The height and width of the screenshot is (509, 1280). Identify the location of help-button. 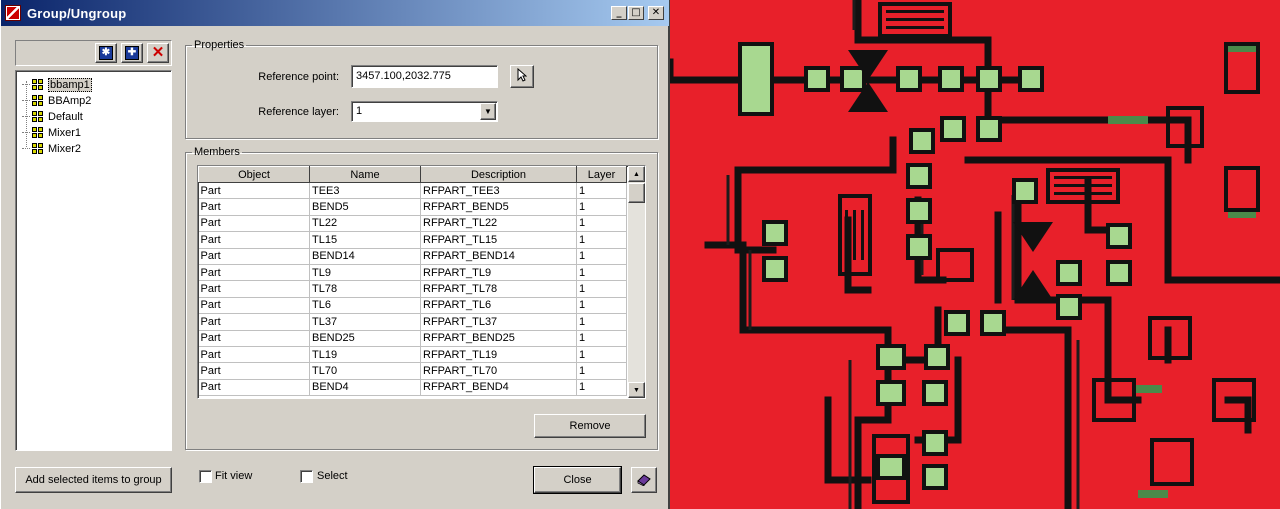
(644, 480).